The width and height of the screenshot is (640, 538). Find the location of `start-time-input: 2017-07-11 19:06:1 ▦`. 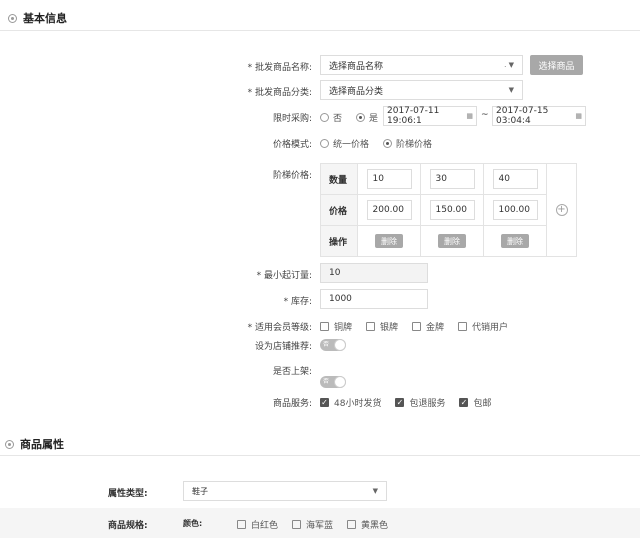

start-time-input: 2017-07-11 19:06:1 ▦ is located at coordinates (430, 116).